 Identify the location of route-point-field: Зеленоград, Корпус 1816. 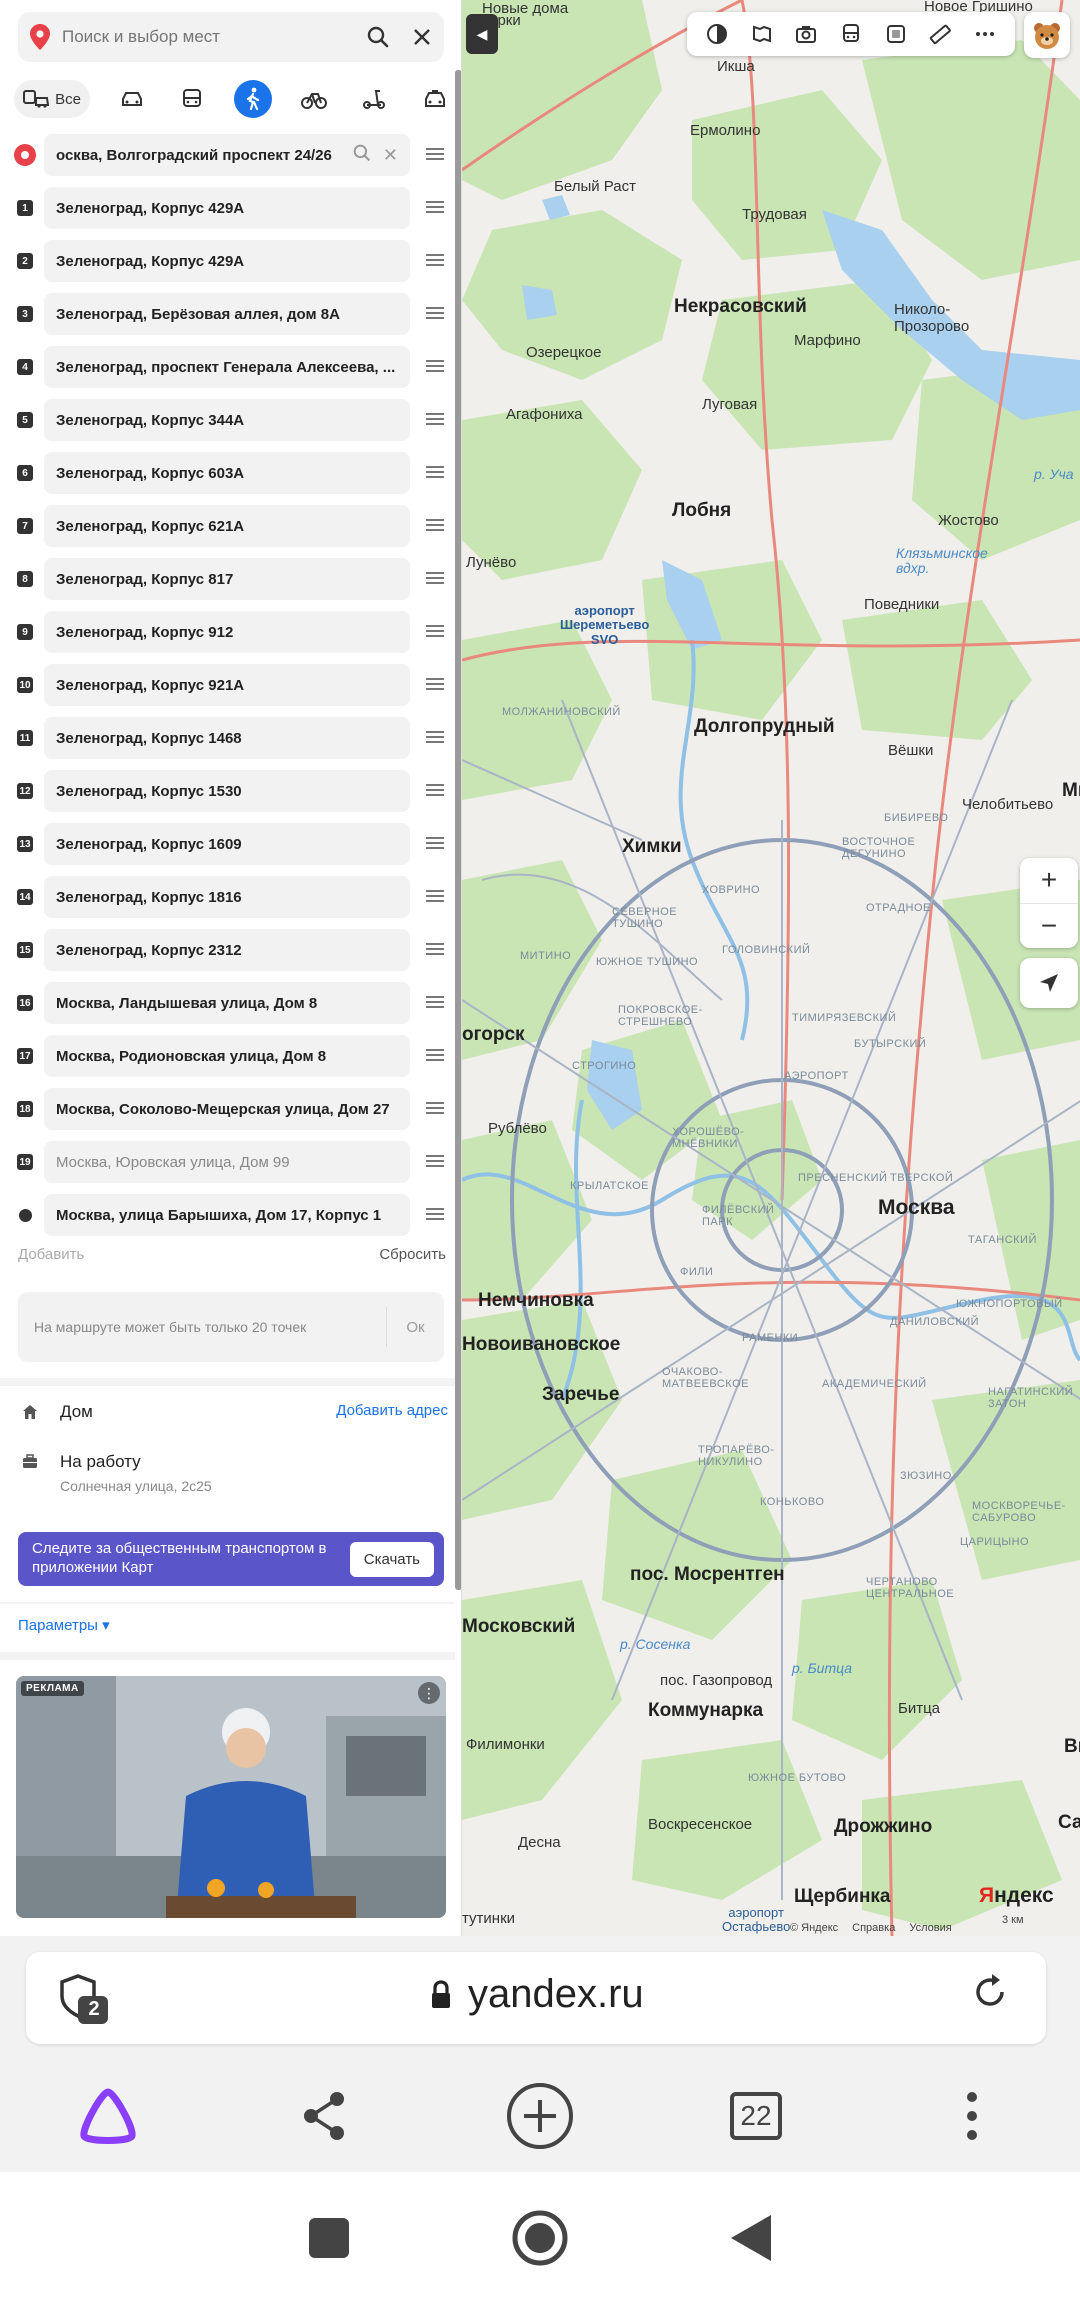
(227, 897).